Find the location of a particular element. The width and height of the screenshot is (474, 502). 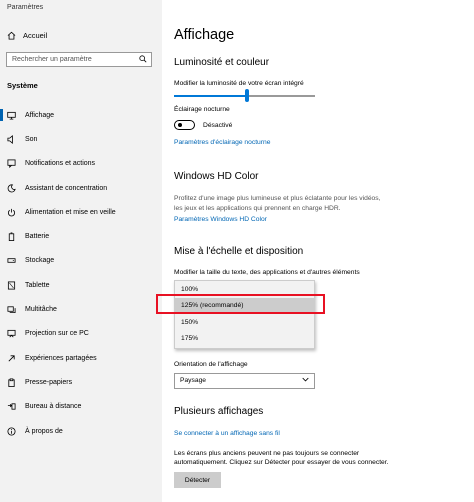

scale-option: 175% is located at coordinates (244, 339).